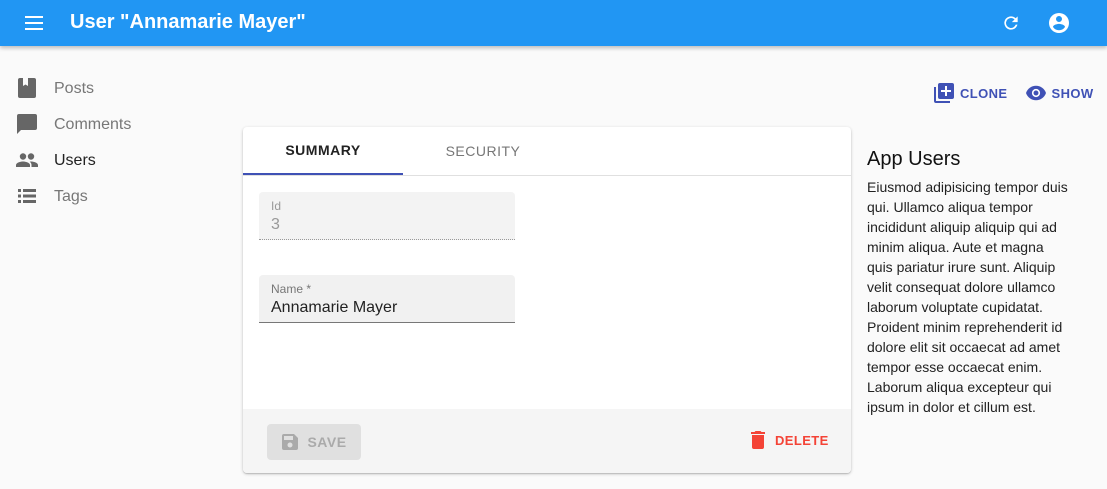 The image size is (1107, 489). Describe the element at coordinates (27, 88) in the screenshot. I see `book-icon` at that location.